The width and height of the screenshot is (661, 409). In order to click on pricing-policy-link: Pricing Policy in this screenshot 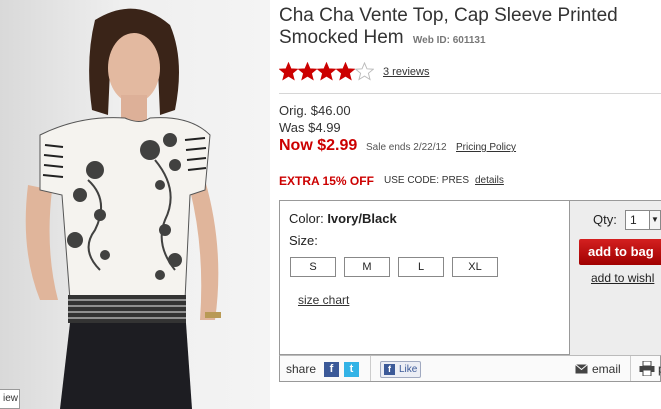, I will do `click(486, 147)`.